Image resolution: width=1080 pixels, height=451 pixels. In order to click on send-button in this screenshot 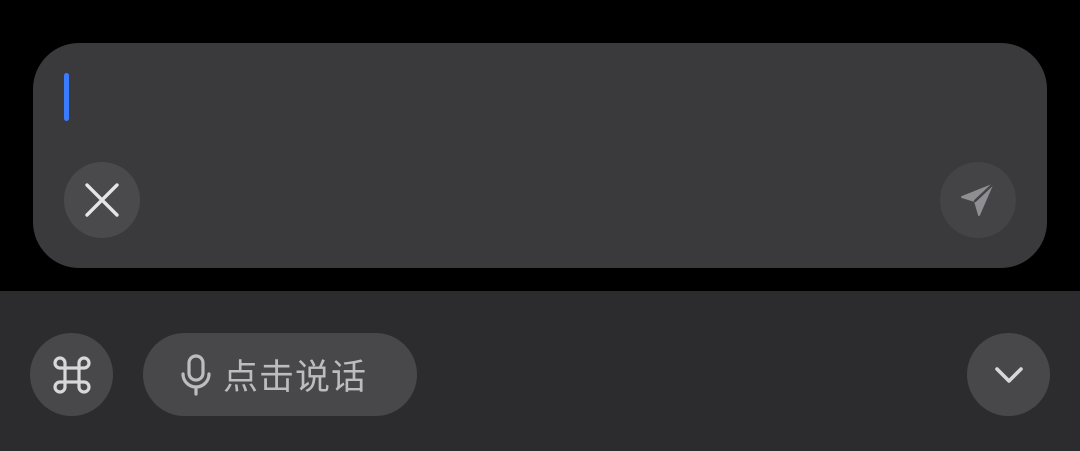, I will do `click(978, 200)`.